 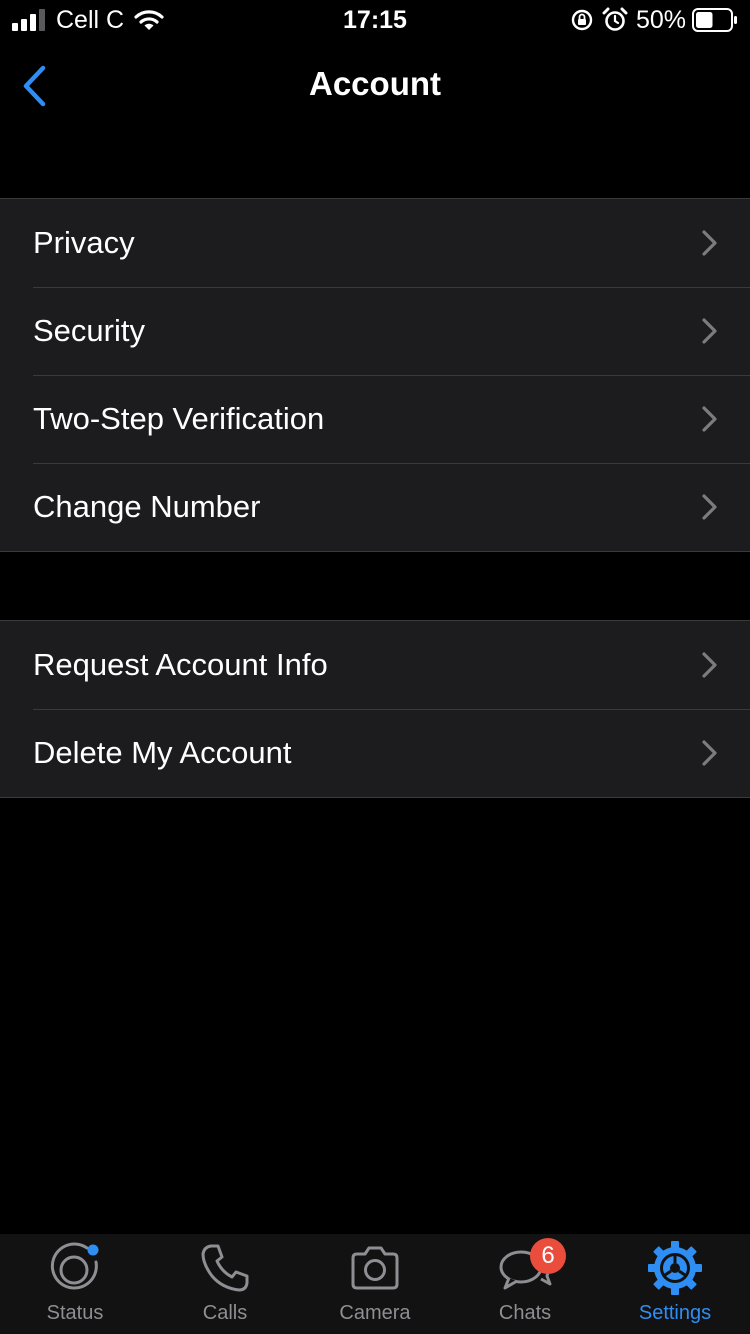 I want to click on tab-chats: 6 Chats, so click(x=525, y=1284).